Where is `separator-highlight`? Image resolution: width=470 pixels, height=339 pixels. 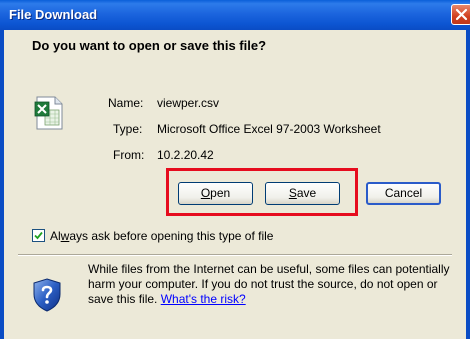
separator-highlight is located at coordinates (235, 255).